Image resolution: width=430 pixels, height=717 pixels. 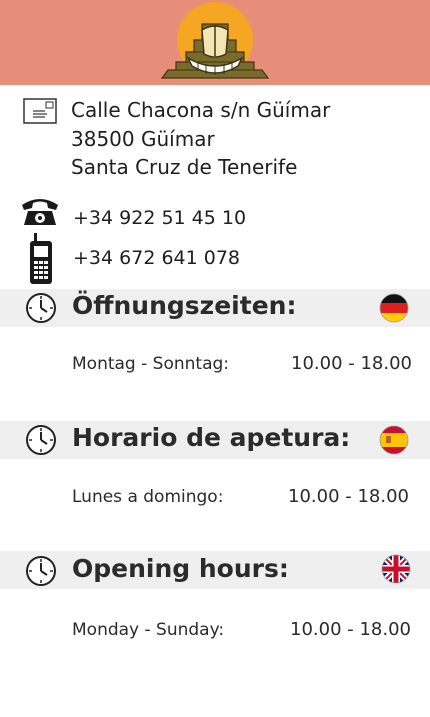 I want to click on address-region: Santa Cruz de Tenerife, so click(x=184, y=167).